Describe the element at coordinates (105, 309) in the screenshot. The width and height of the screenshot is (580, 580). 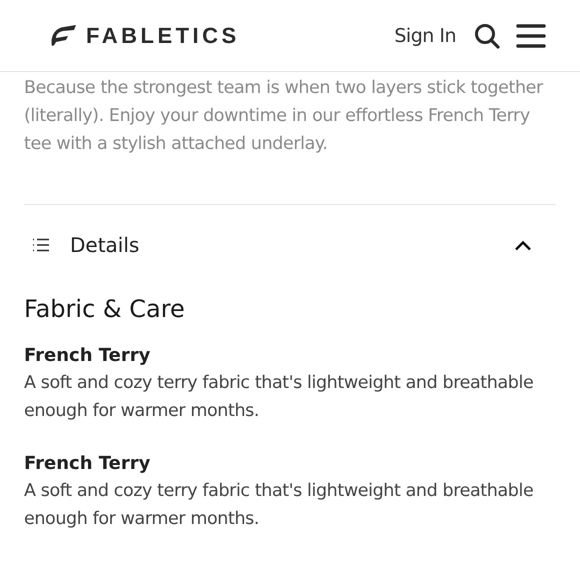
I see `section-title: Fabric & Care` at that location.